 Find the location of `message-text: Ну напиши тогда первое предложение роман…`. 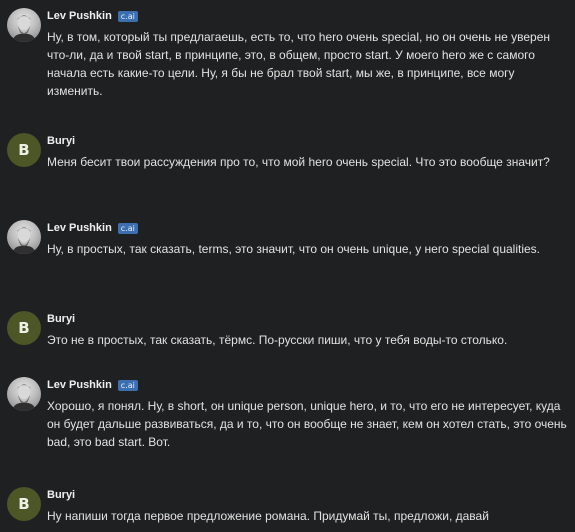

message-text: Ну напиши тогда первое предложение роман… is located at coordinates (268, 516).